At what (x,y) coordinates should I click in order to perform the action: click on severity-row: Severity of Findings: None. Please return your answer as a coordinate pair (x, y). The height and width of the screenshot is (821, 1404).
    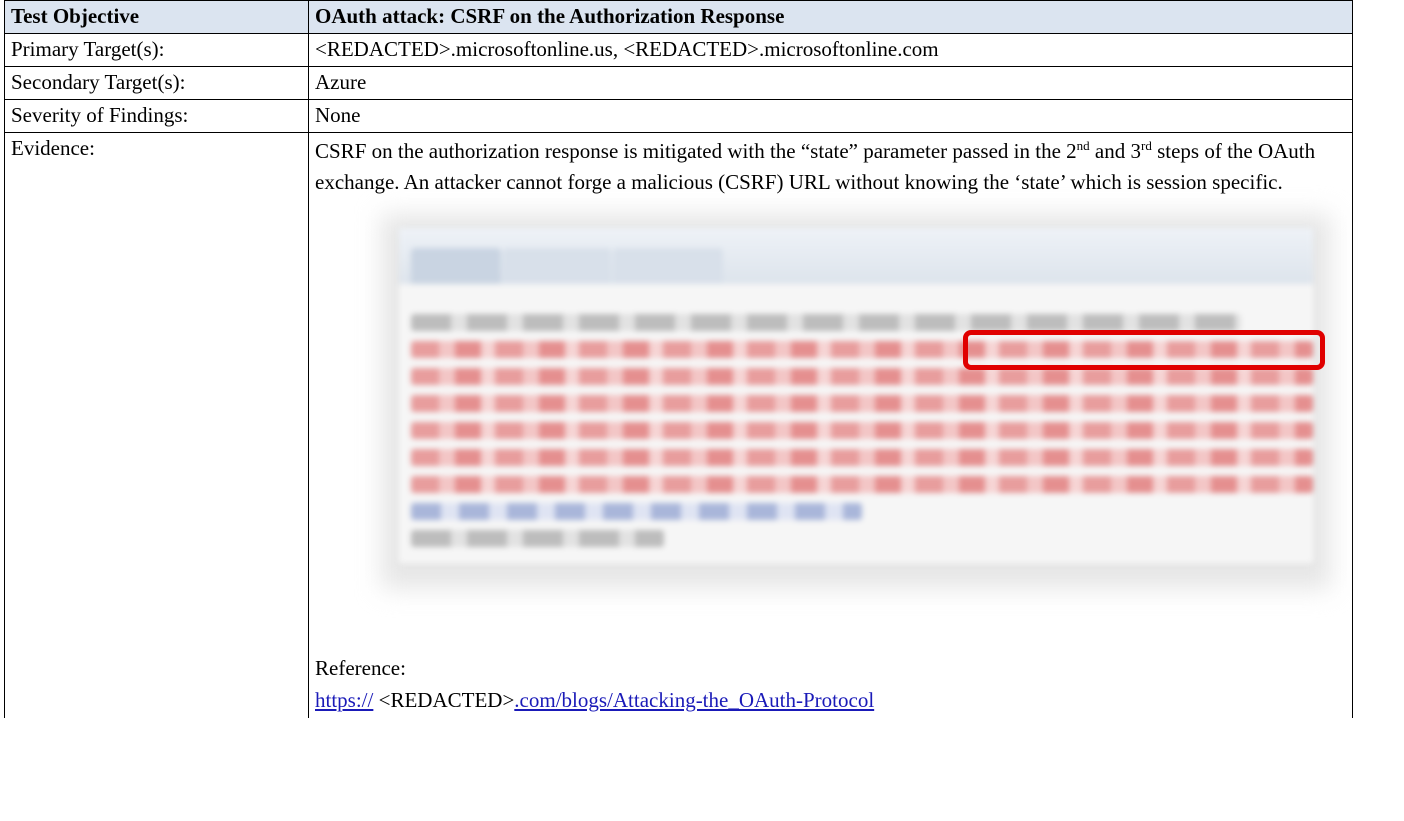
    Looking at the image, I should click on (678, 116).